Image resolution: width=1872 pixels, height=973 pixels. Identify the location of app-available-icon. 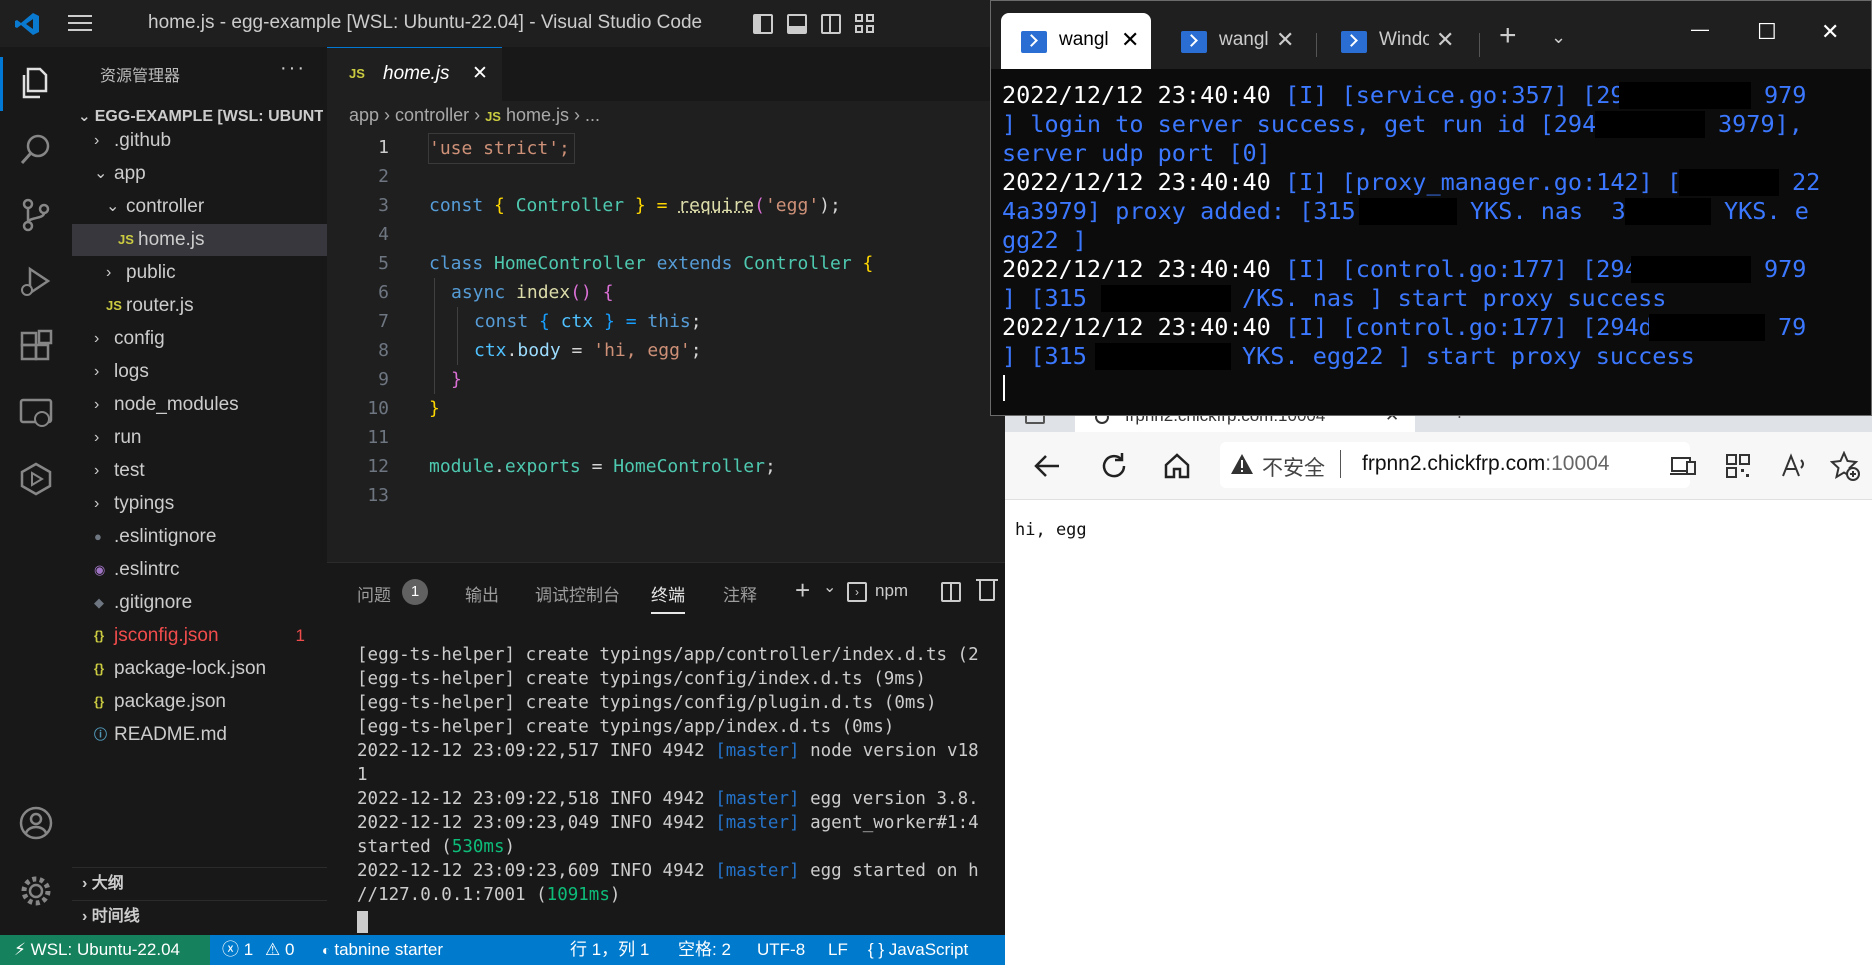
(1683, 466).